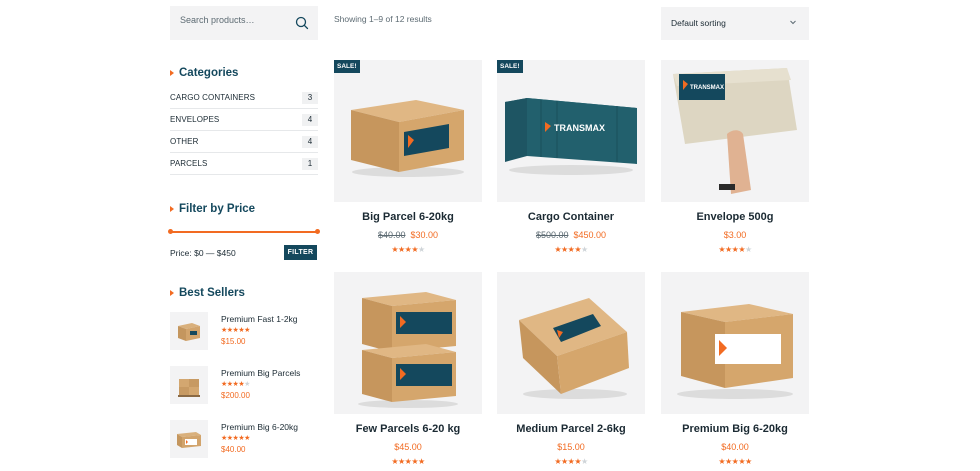  I want to click on sort-select: Default sorting, so click(735, 23).